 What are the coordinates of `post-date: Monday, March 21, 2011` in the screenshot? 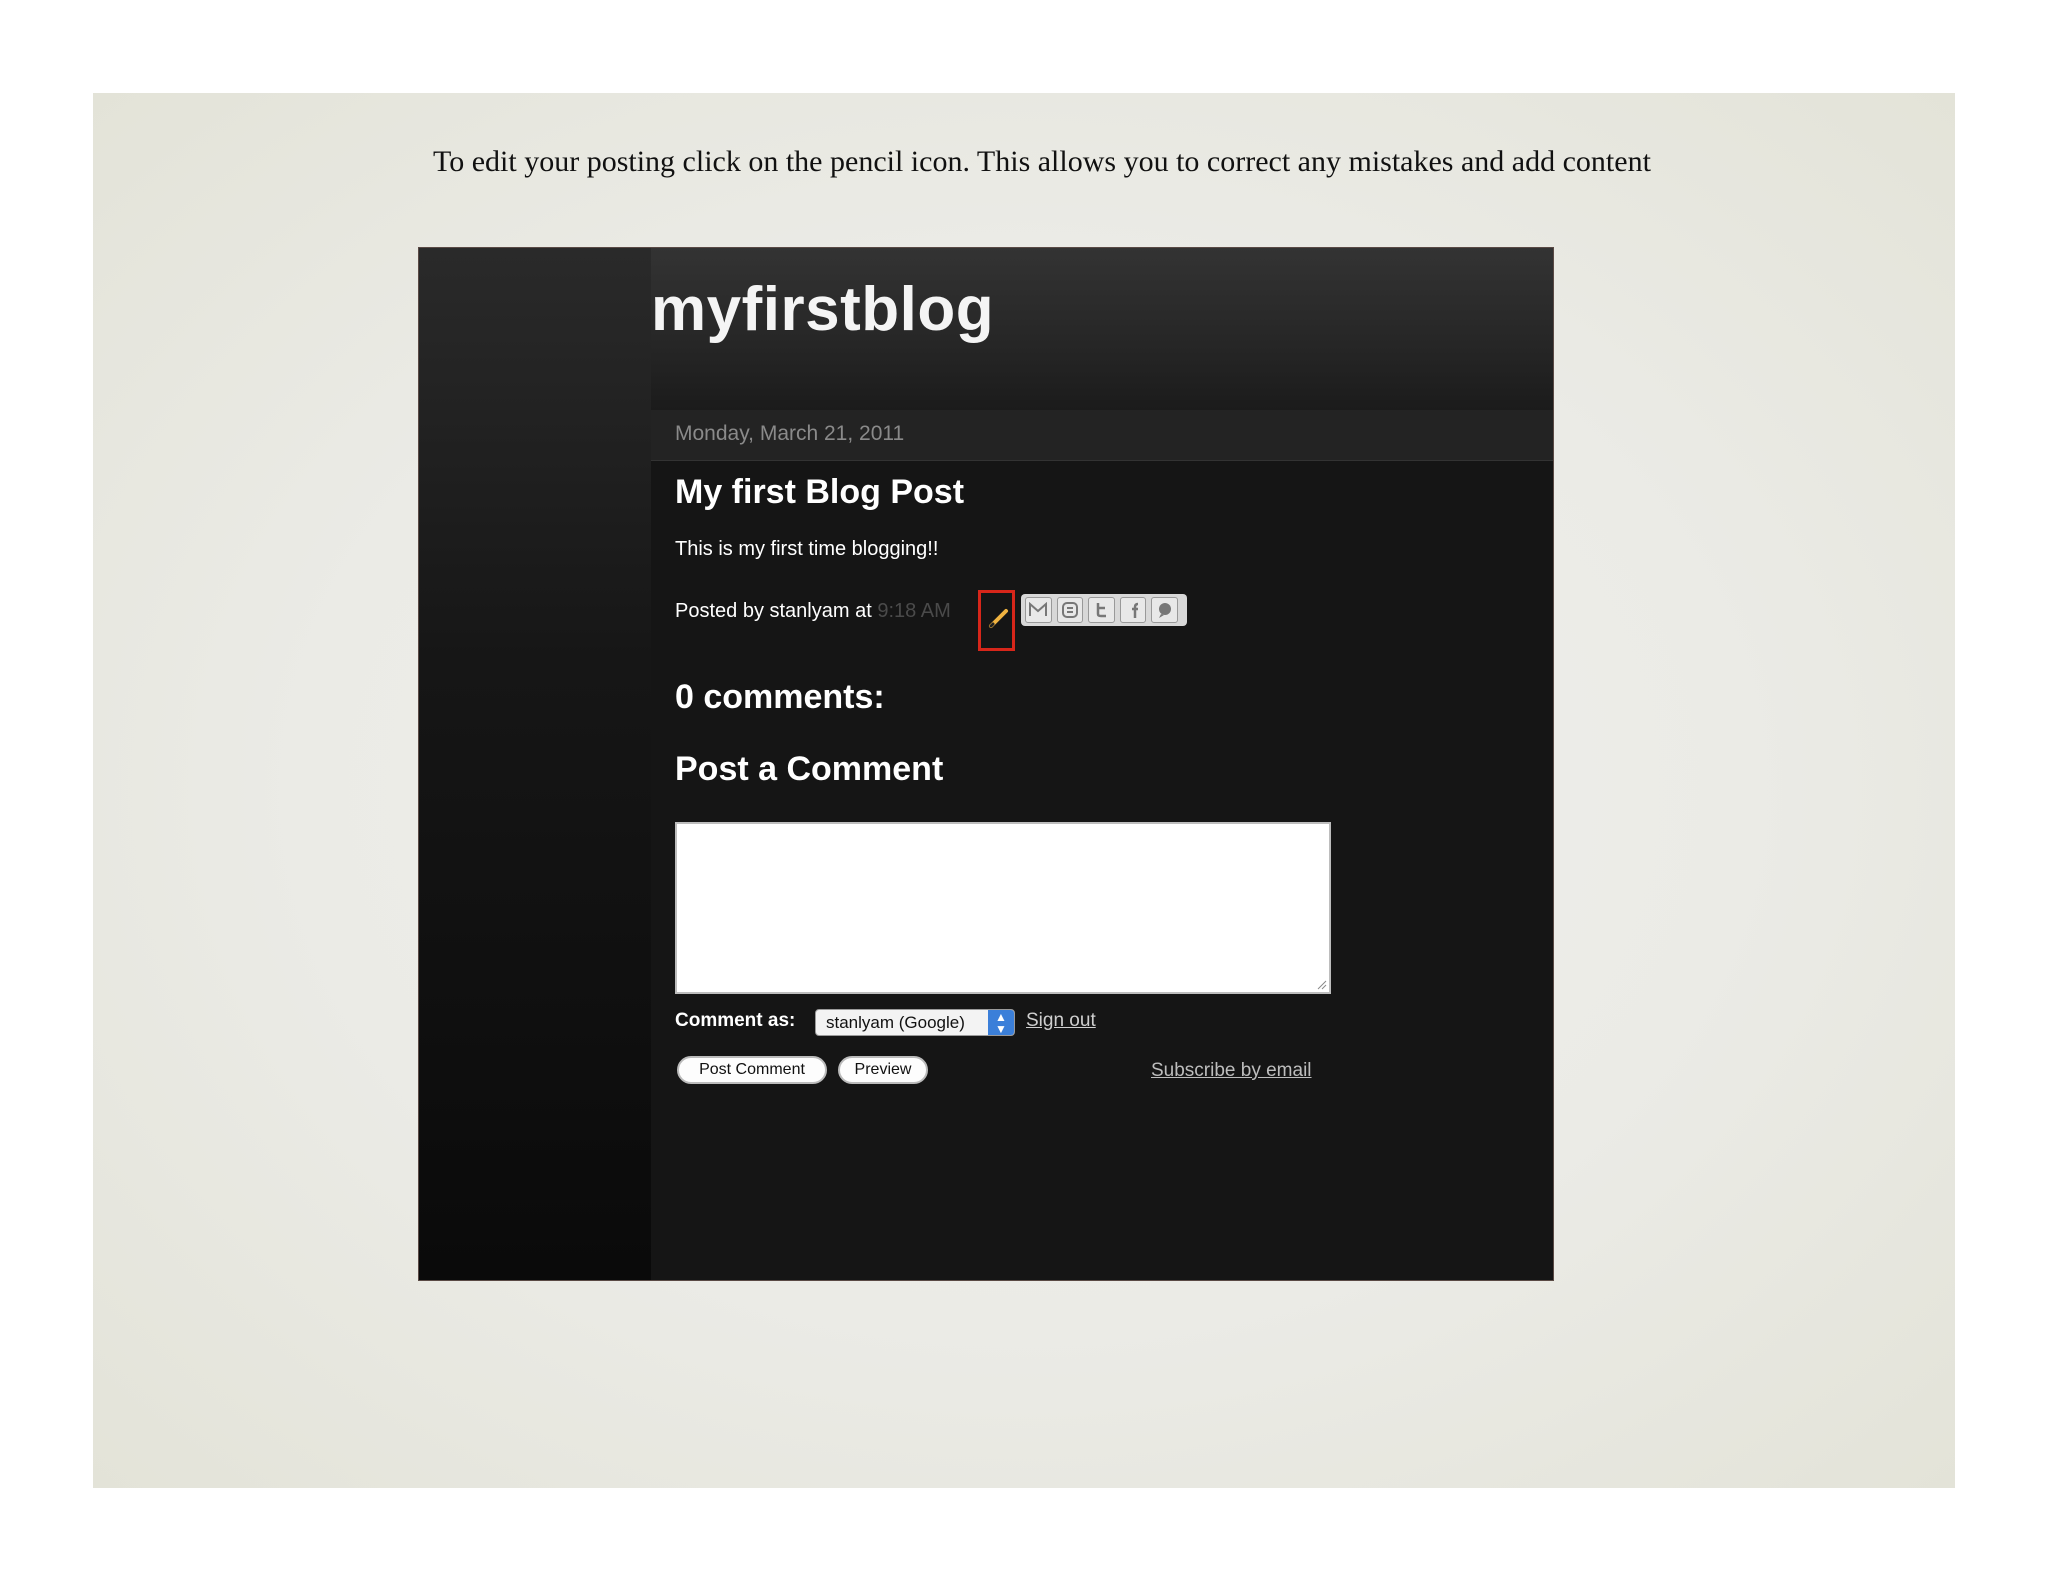 It's located at (790, 433).